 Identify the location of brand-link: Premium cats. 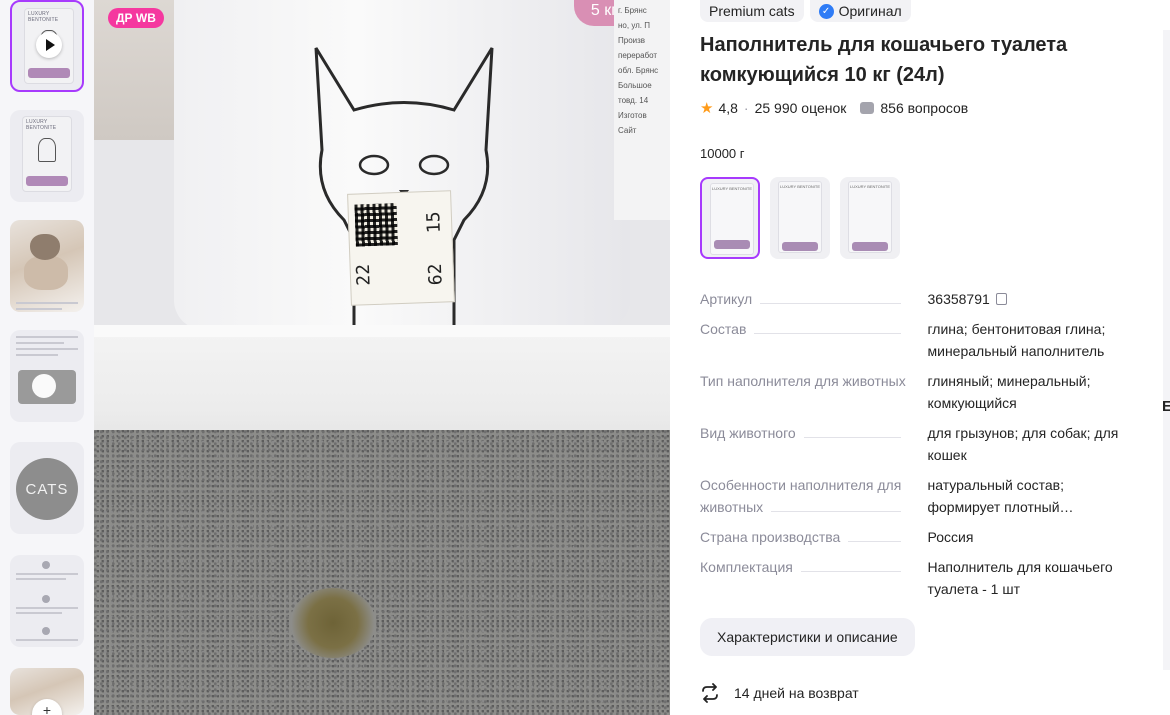
(752, 11).